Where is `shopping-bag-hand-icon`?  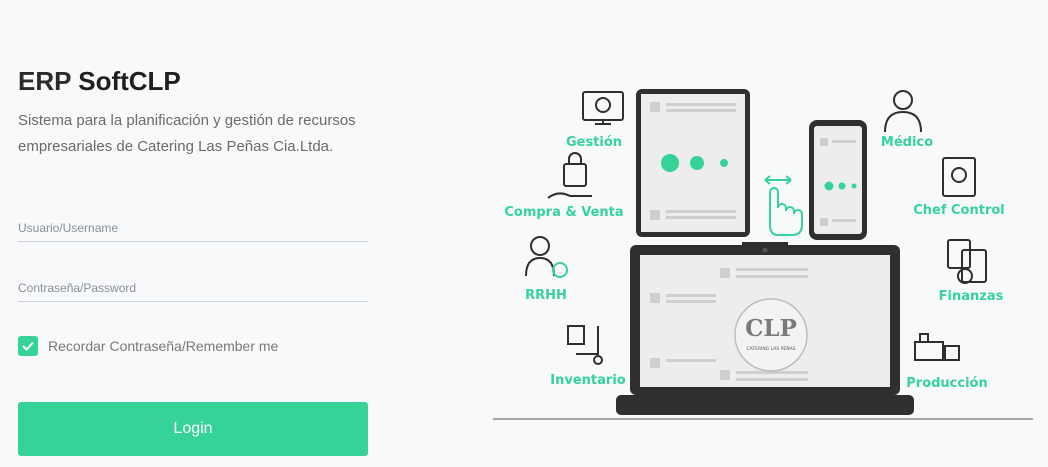 shopping-bag-hand-icon is located at coordinates (569, 175).